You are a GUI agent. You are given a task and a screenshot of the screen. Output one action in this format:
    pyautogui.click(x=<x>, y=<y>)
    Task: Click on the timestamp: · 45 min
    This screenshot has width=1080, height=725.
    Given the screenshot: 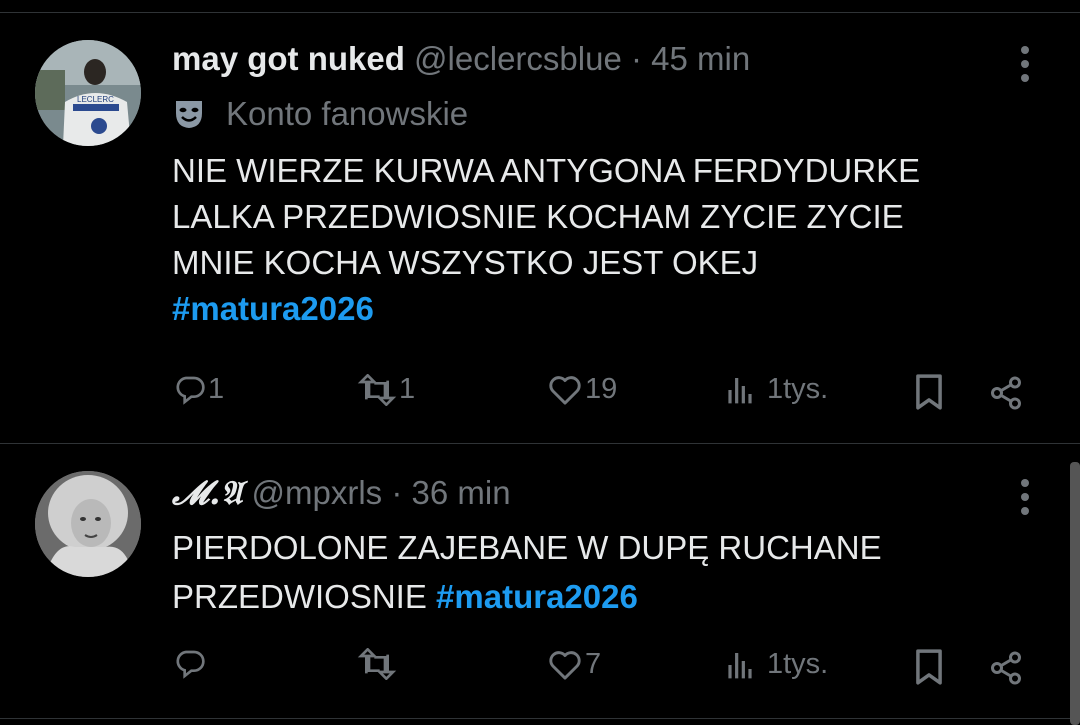 What is the action you would take?
    pyautogui.click(x=690, y=58)
    